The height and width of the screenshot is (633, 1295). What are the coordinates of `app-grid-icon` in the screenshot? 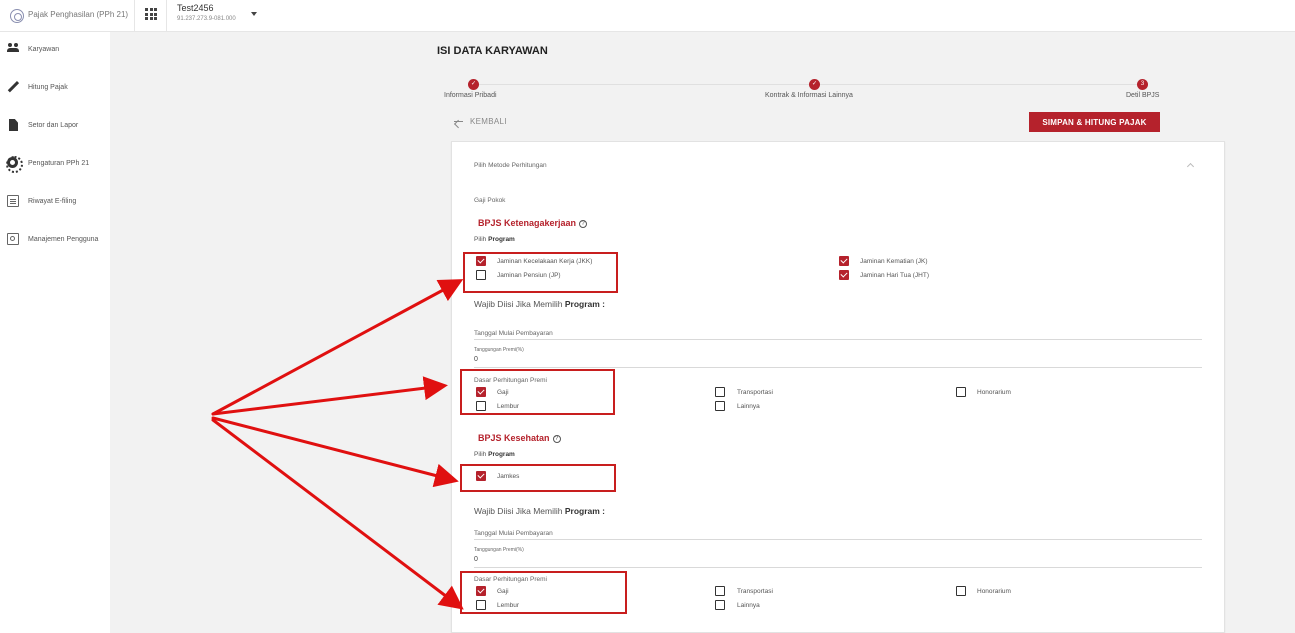 It's located at (151, 14).